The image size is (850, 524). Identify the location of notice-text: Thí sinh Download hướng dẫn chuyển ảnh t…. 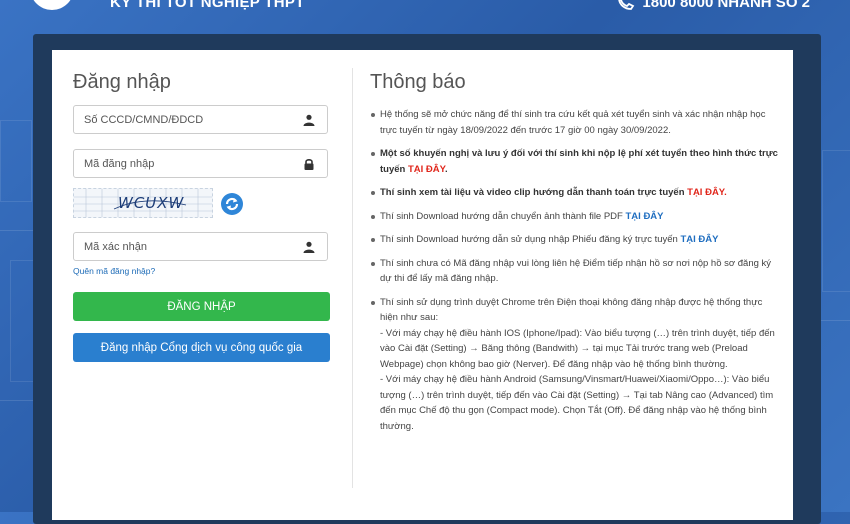
(501, 216).